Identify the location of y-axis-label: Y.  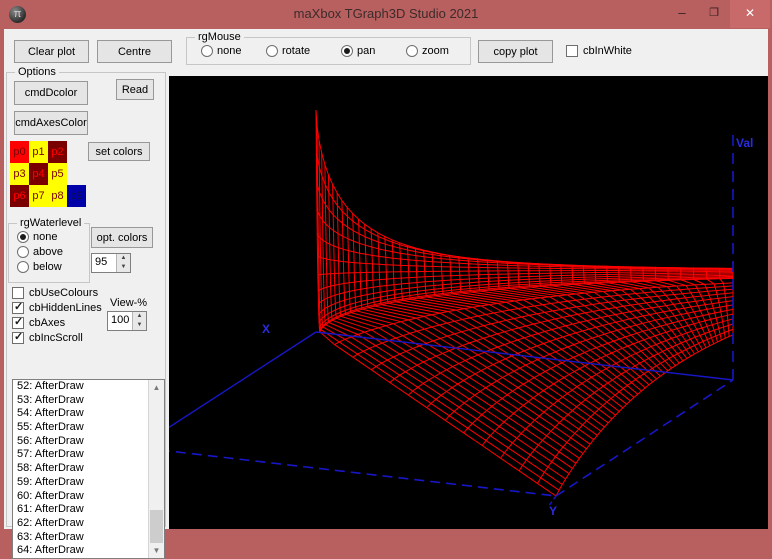
(553, 511).